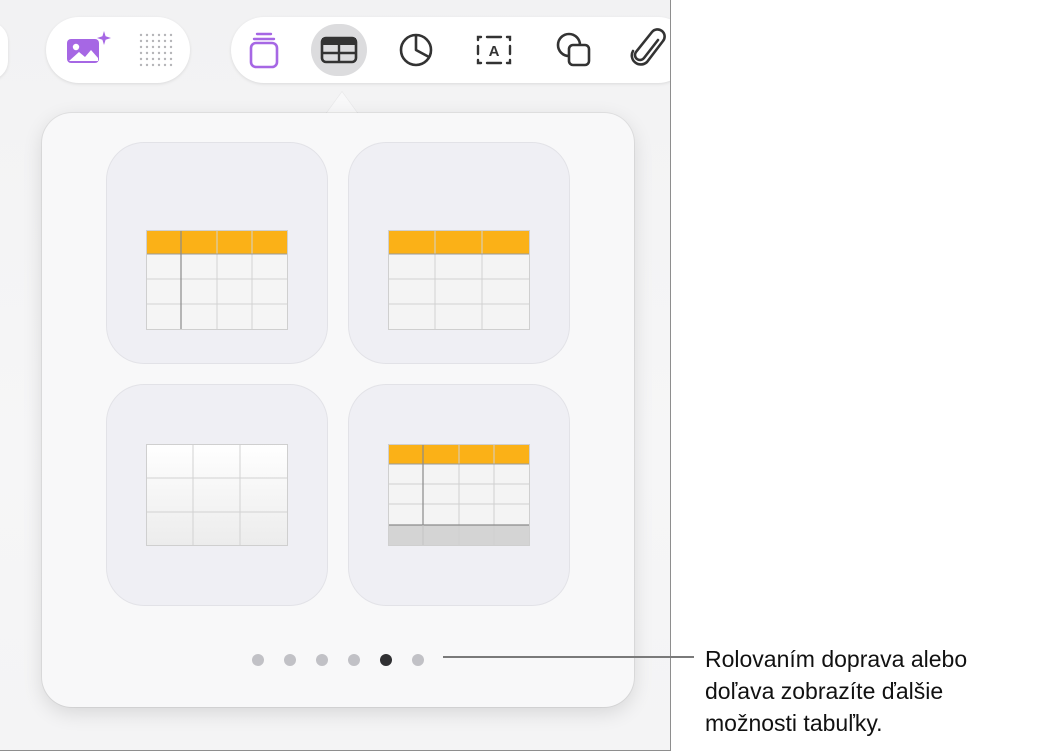 Image resolution: width=1041 pixels, height=753 pixels. I want to click on attachment-button, so click(646, 50).